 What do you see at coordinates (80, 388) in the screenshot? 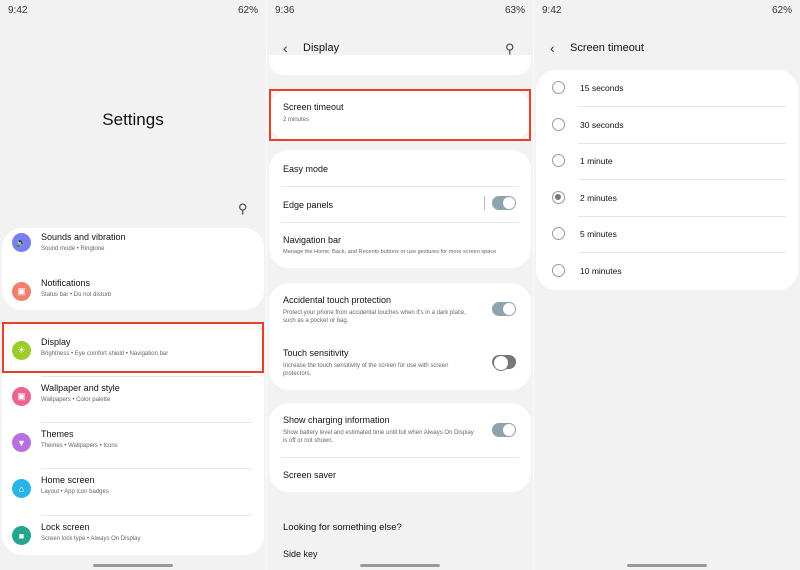
I see `item-label: Wallpaper and style` at bounding box center [80, 388].